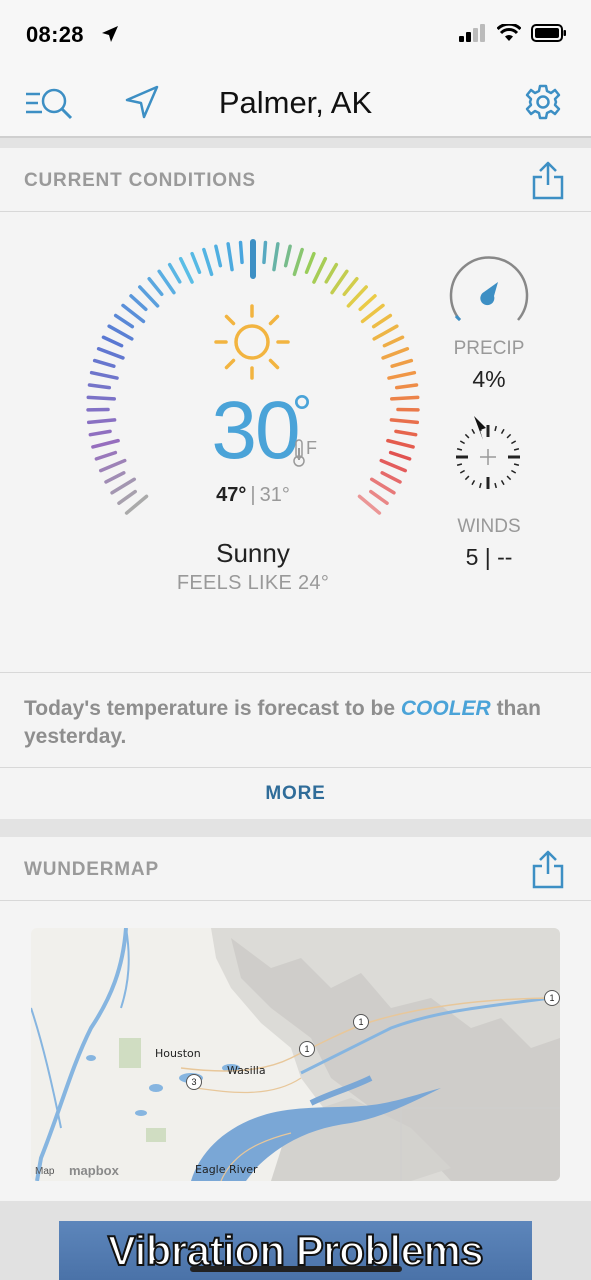  Describe the element at coordinates (140, 180) in the screenshot. I see `current-conditions-title: CURRENT CONDITIONS` at that location.